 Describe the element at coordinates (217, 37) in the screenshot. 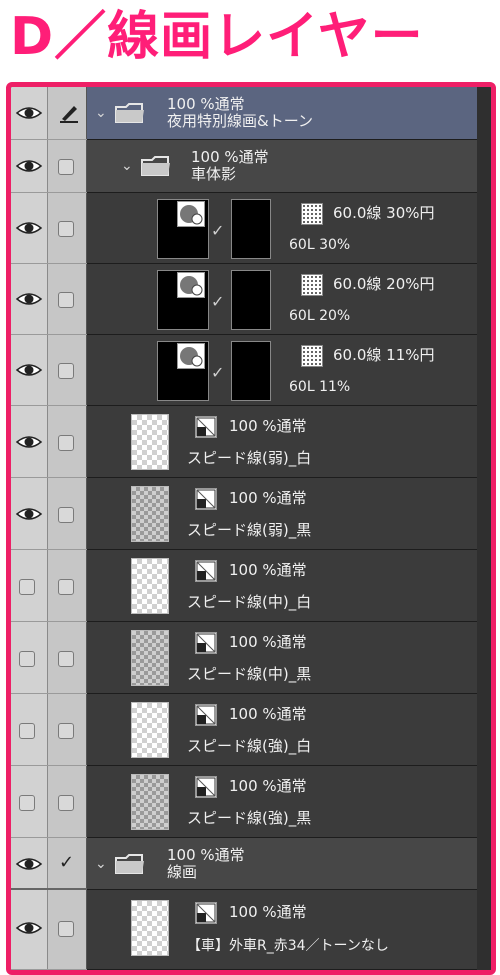

I see `page-title: D／線画レイヤー` at that location.